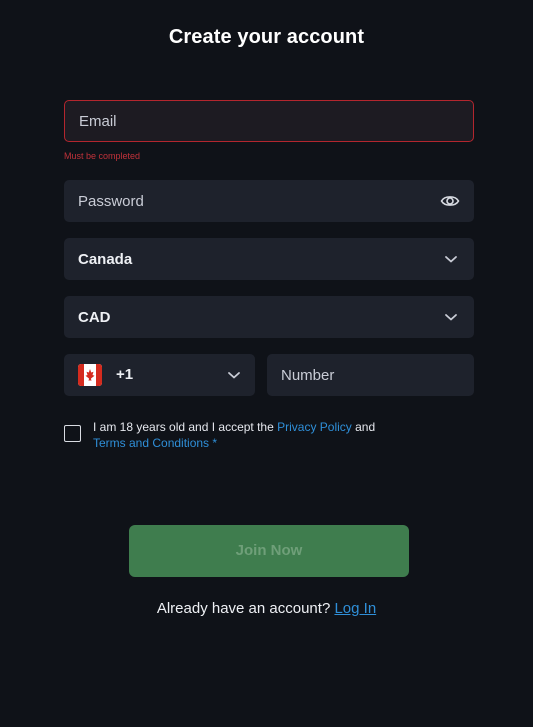 The height and width of the screenshot is (727, 533). I want to click on terms-checkbox, so click(72, 433).